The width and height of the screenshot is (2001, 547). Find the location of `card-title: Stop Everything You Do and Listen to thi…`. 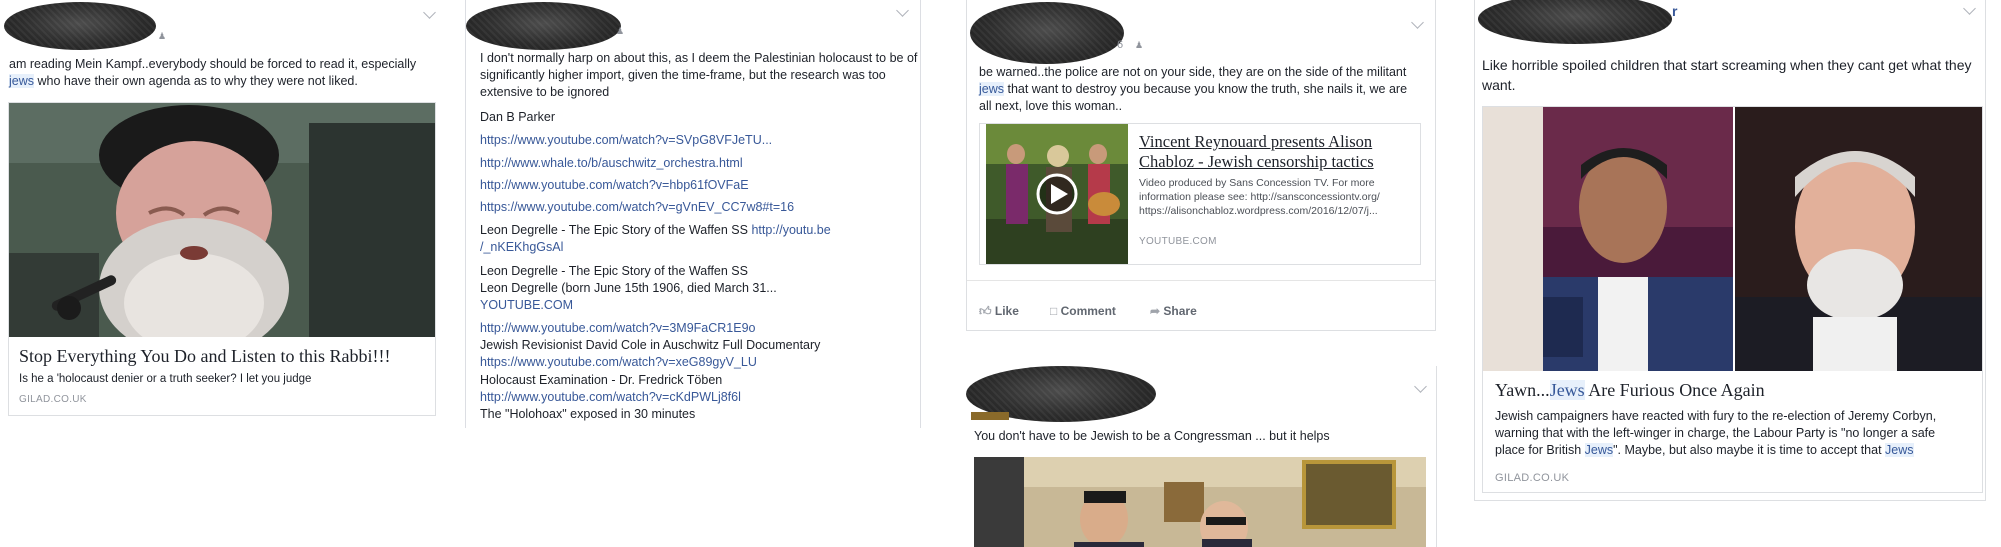

card-title: Stop Everything You Do and Listen to thi… is located at coordinates (224, 356).